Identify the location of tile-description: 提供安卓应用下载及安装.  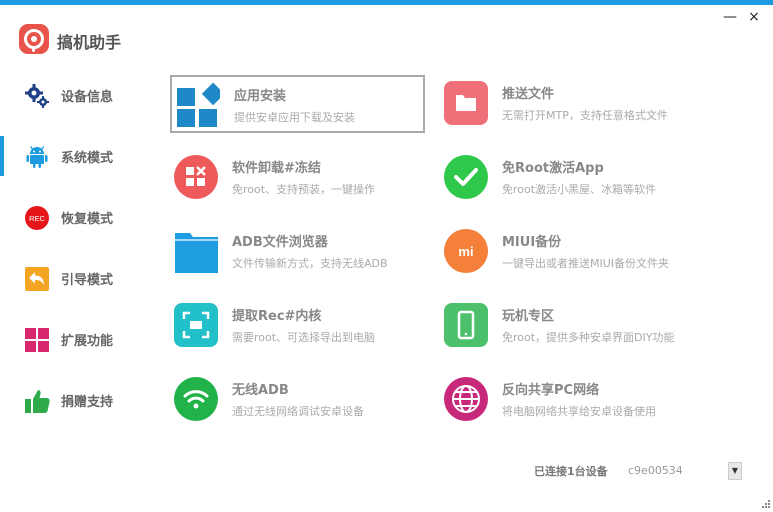
(294, 117).